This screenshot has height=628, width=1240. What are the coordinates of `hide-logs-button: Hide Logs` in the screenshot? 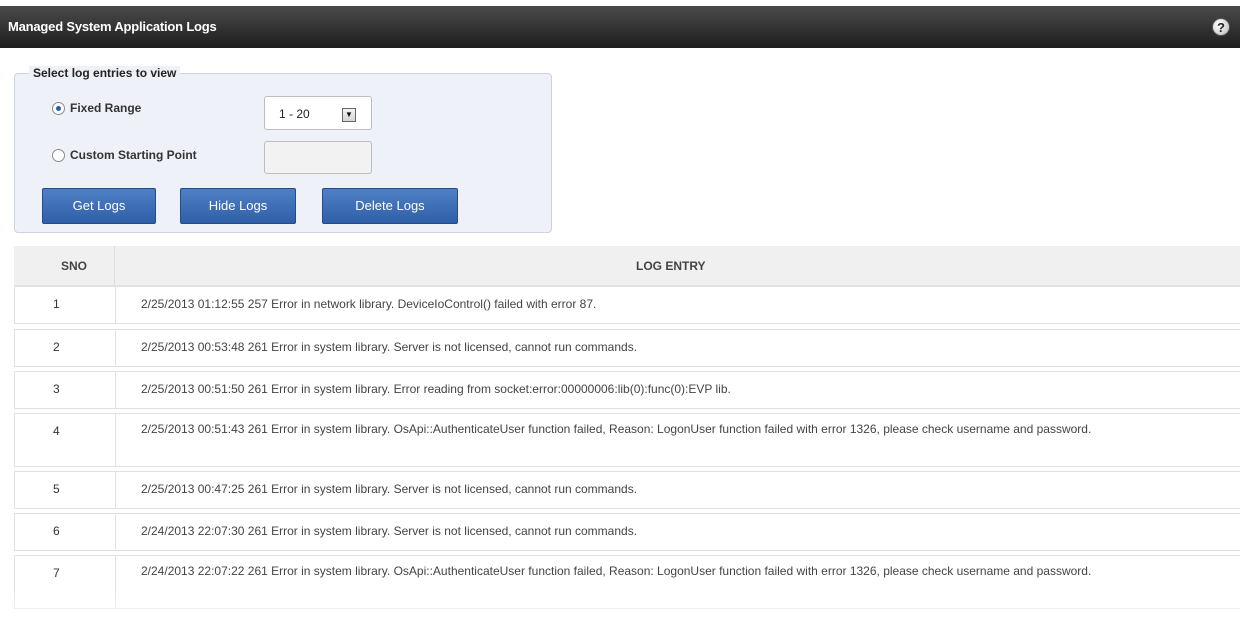 It's located at (238, 206).